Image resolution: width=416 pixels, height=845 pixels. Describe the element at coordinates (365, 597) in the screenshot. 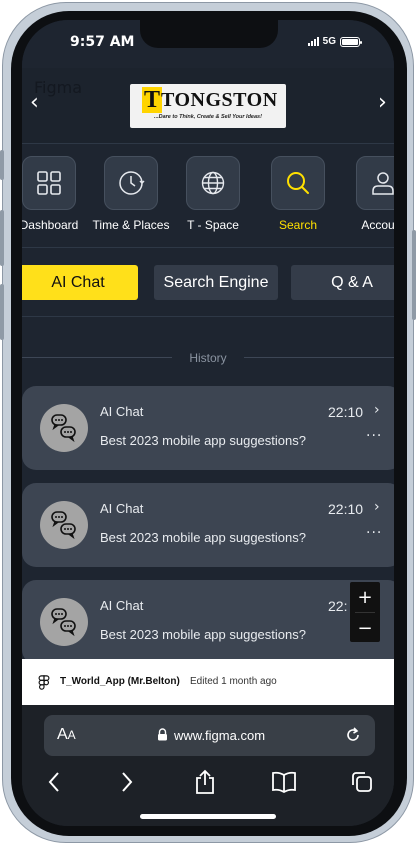

I see `zoom-in-button: +` at that location.